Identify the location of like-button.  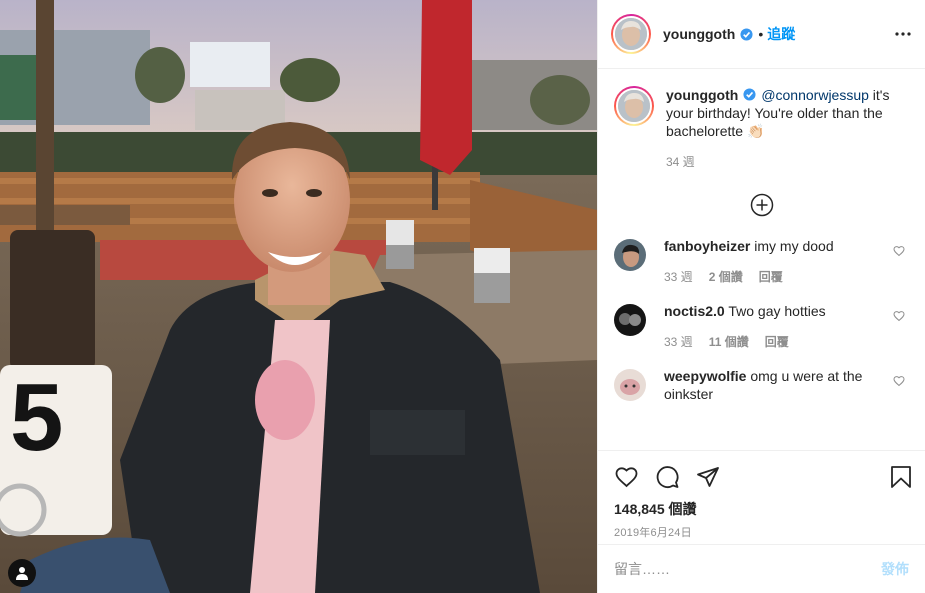
(626, 477).